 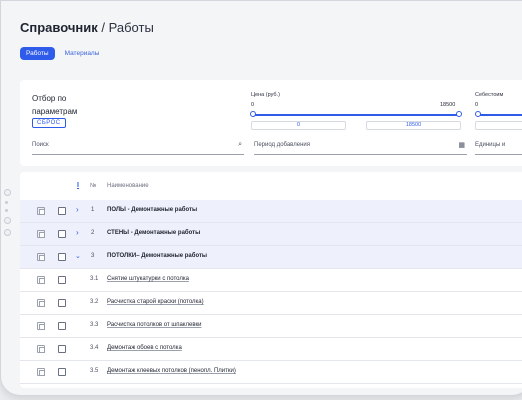 What do you see at coordinates (478, 114) in the screenshot?
I see `cost-slider-min-handle` at bounding box center [478, 114].